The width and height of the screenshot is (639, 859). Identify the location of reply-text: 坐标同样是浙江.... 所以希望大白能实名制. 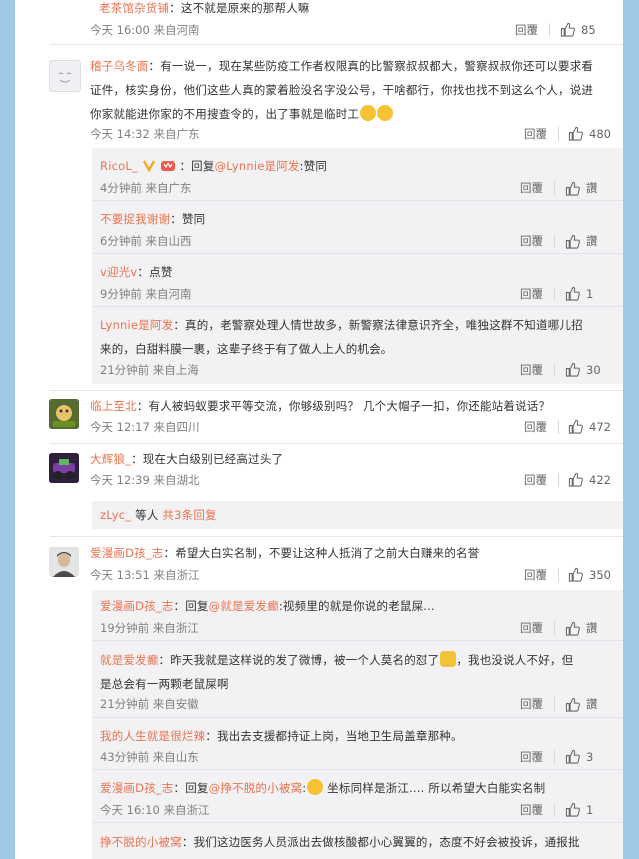
(434, 788).